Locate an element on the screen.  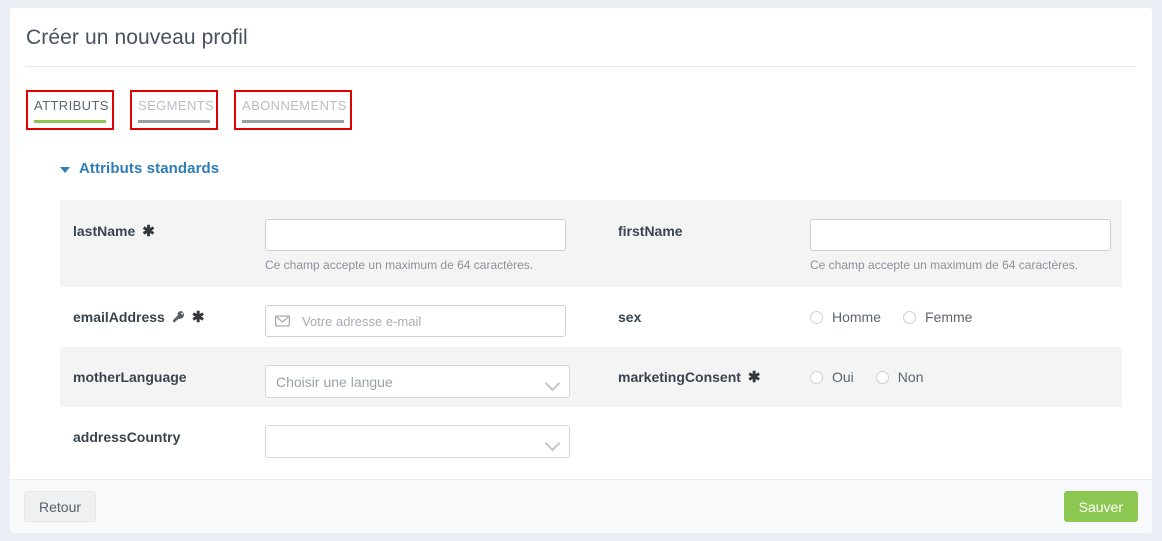
sex-radio-group: Homme Femme is located at coordinates (902, 317).